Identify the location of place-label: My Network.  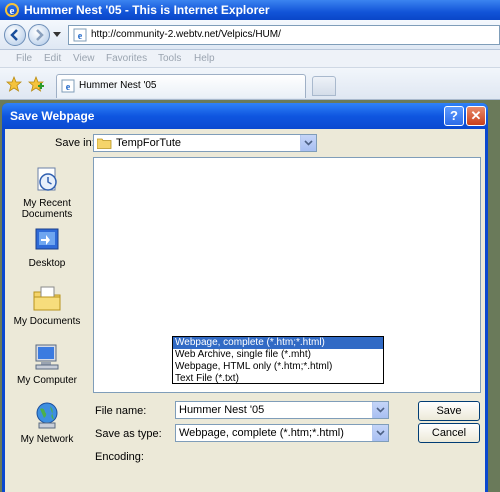
(47, 439).